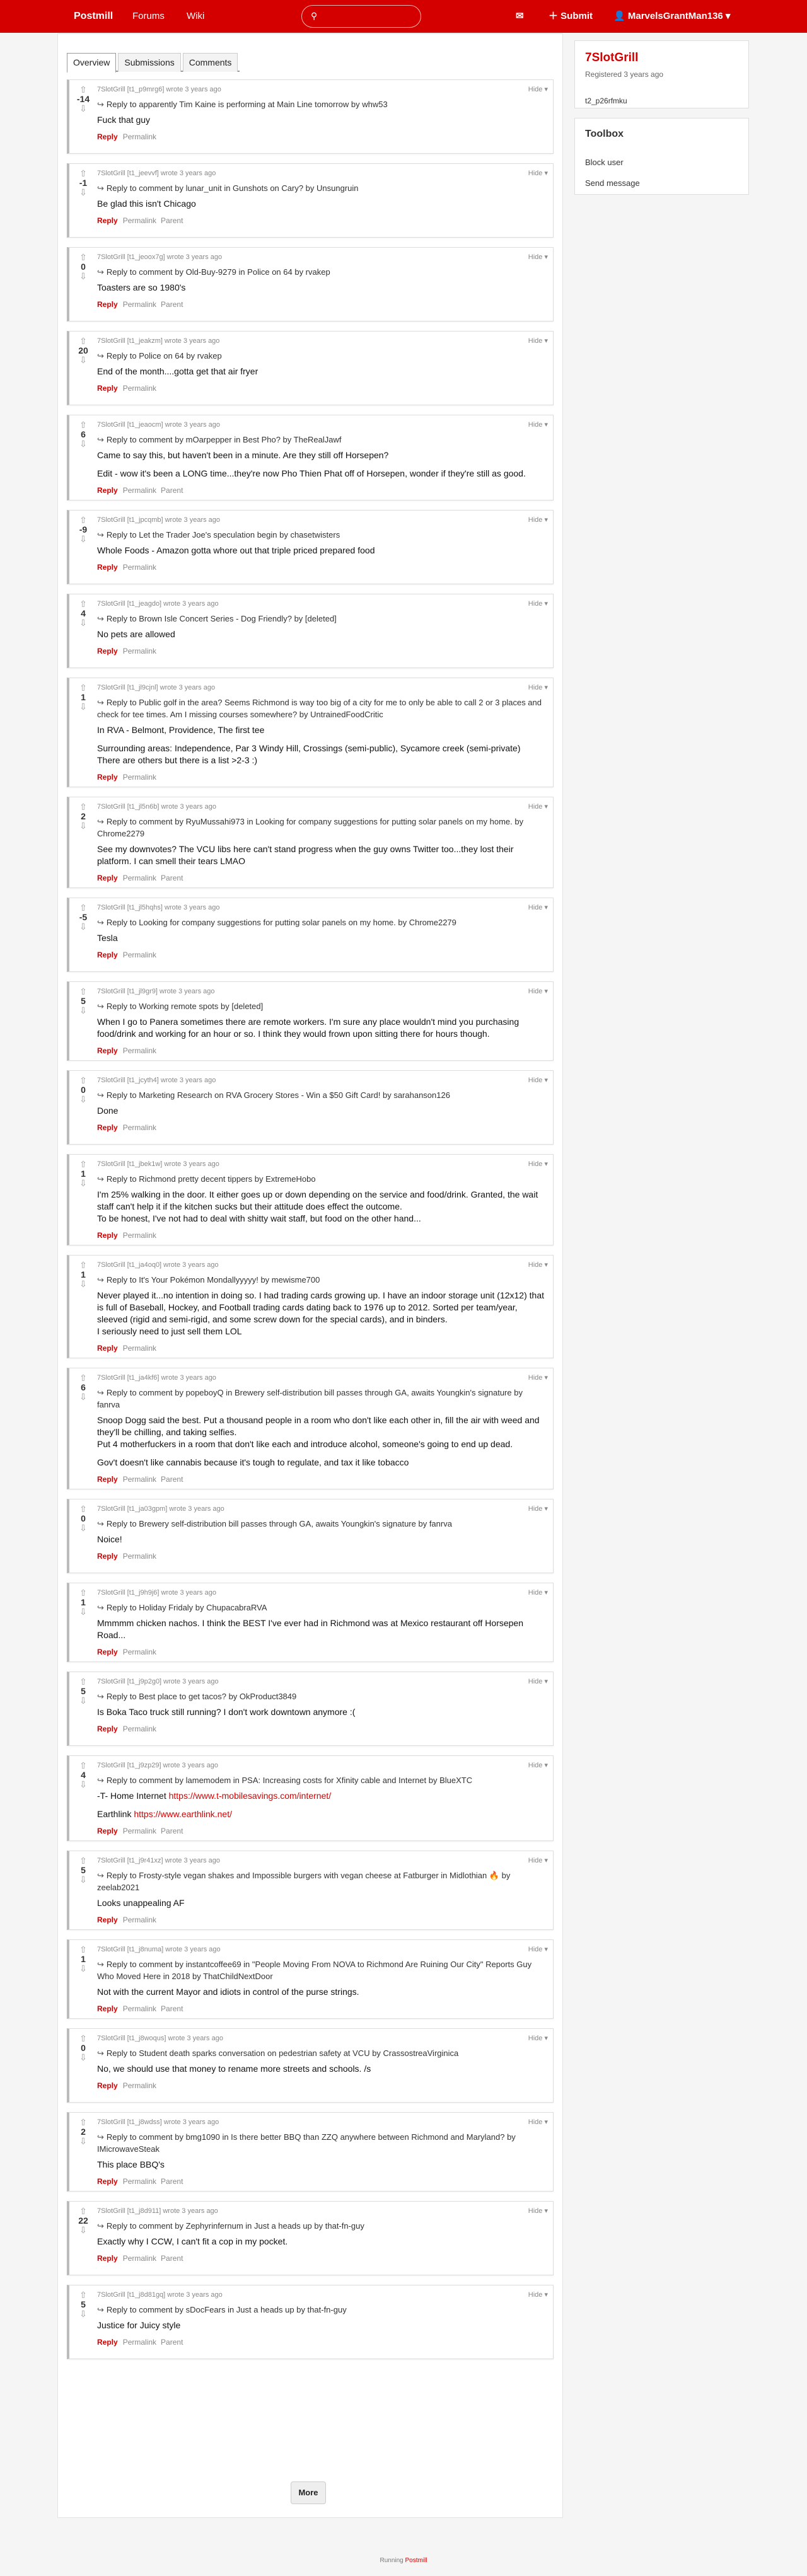 The height and width of the screenshot is (2576, 807). I want to click on more-button: More, so click(308, 2492).